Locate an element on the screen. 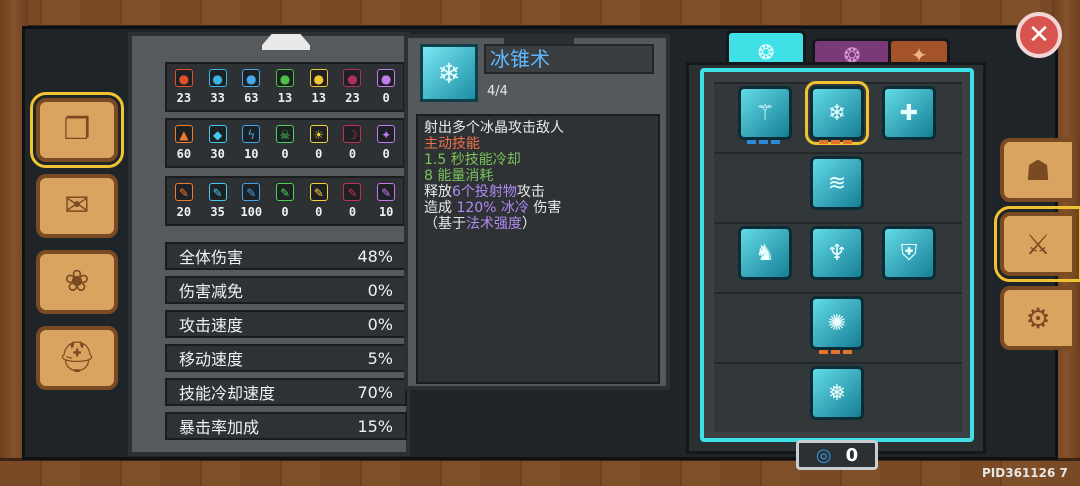 The image size is (1080, 486). stat-cell: ● 0 is located at coordinates (386, 87).